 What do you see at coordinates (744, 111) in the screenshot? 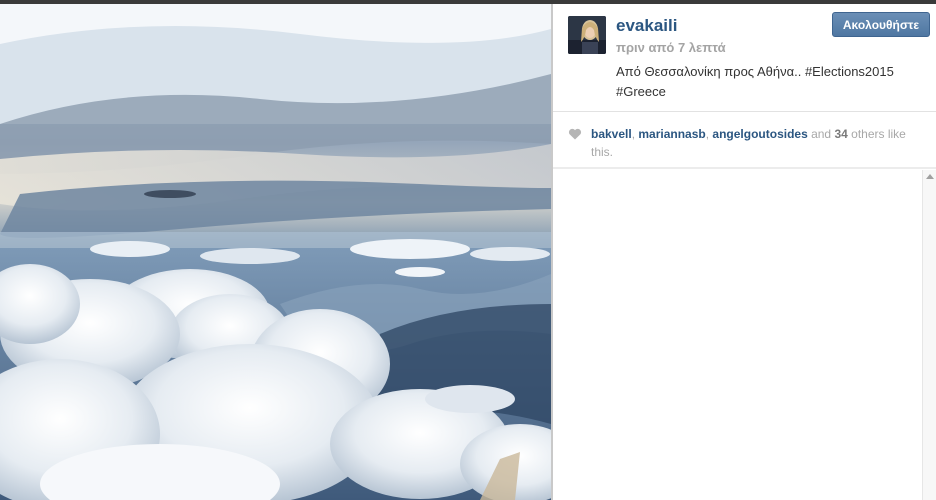
I see `divider` at bounding box center [744, 111].